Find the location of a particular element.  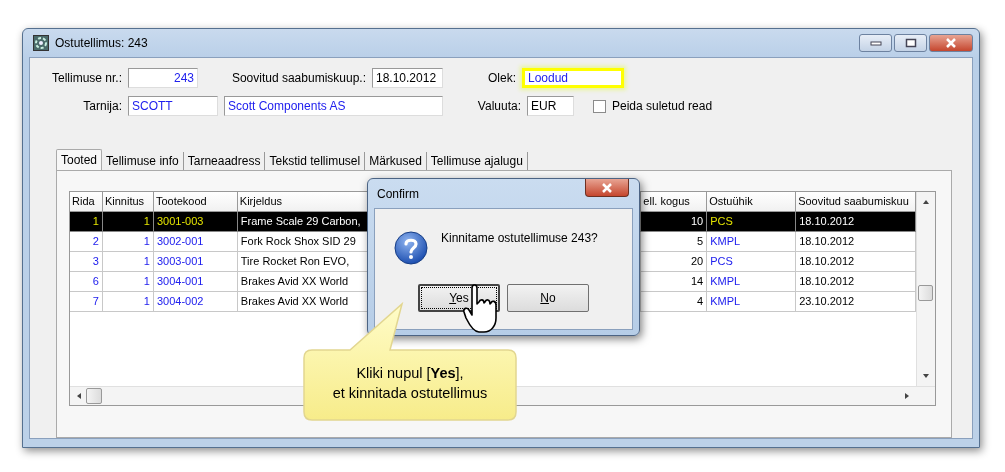

field-label: Valuuta: is located at coordinates (499, 106).